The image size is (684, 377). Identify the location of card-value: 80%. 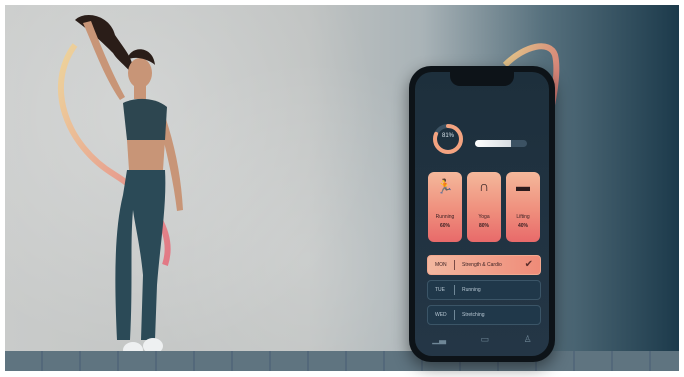
(483, 226).